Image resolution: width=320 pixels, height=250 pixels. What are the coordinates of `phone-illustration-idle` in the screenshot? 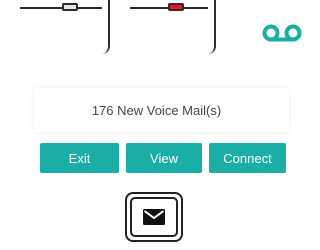 It's located at (64, 27).